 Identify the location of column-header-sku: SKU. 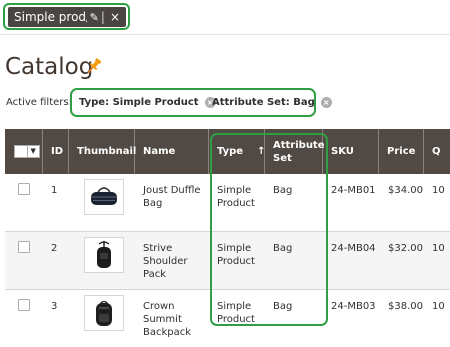
(351, 151).